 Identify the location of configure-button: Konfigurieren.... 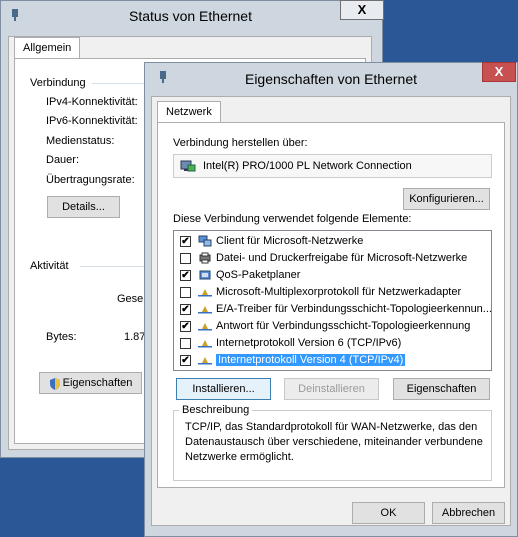
(446, 199).